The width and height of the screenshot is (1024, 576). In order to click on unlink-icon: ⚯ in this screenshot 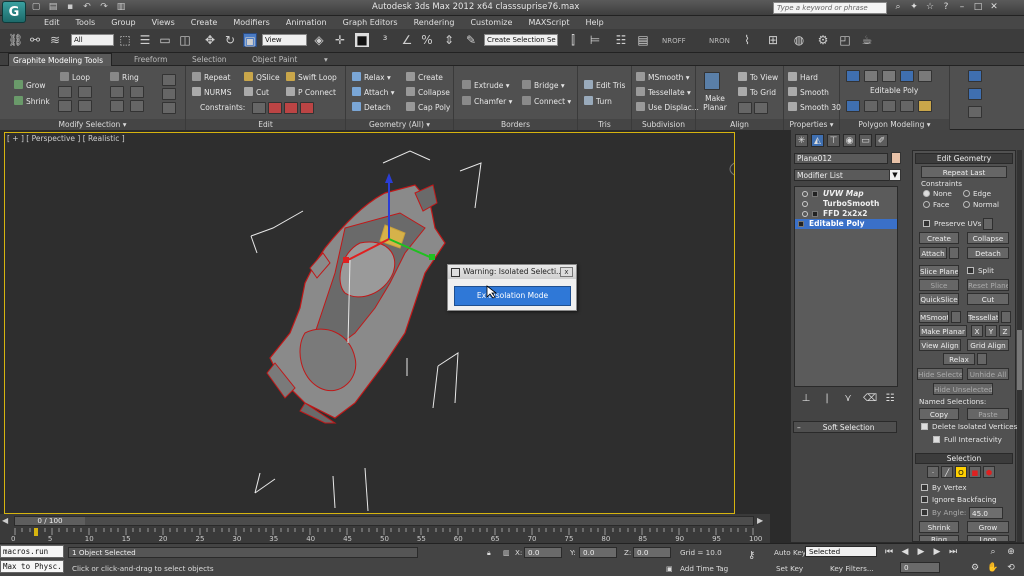, I will do `click(35, 40)`.